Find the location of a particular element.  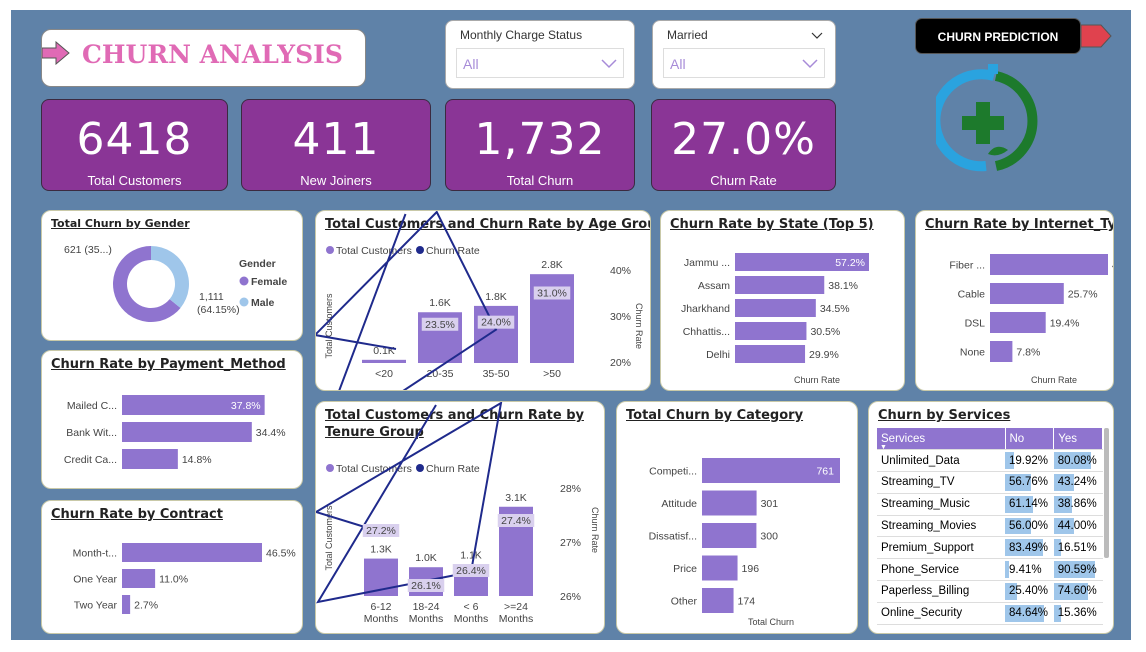

percent-cell: 19.92% is located at coordinates (1029, 461).